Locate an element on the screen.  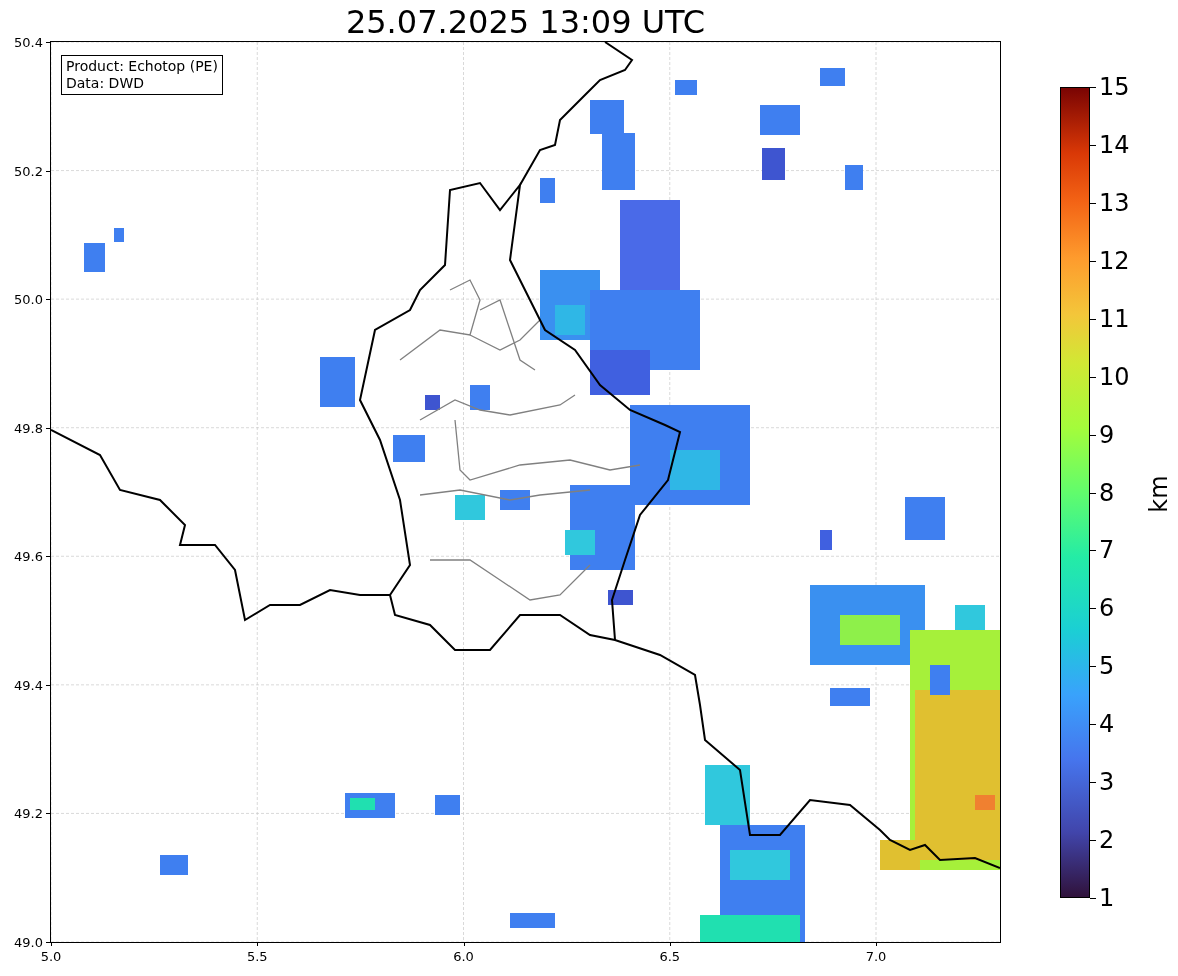
axis-tick-label: 5.0 is located at coordinates (51, 956).